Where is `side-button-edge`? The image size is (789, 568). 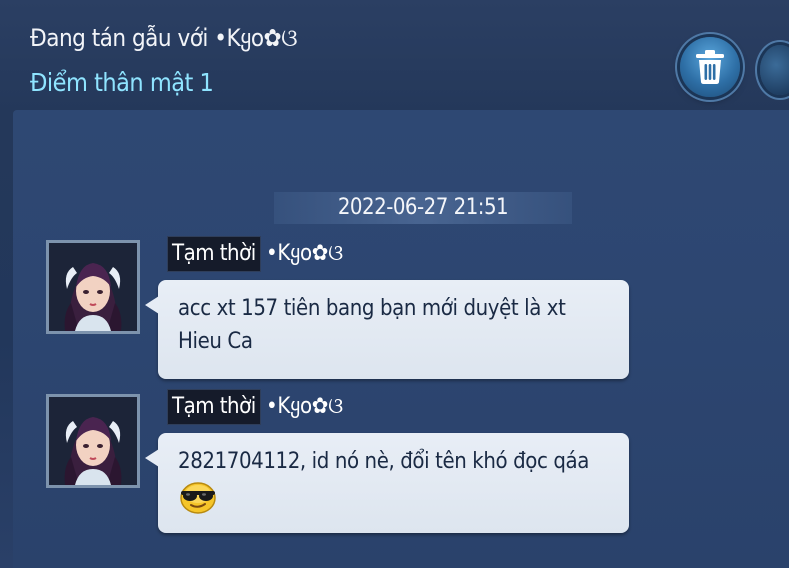 side-button-edge is located at coordinates (774, 70).